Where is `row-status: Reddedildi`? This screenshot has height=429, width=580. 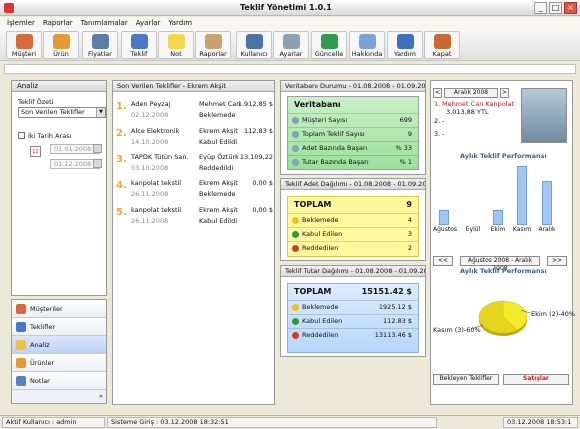 row-status: Reddedildi is located at coordinates (216, 168).